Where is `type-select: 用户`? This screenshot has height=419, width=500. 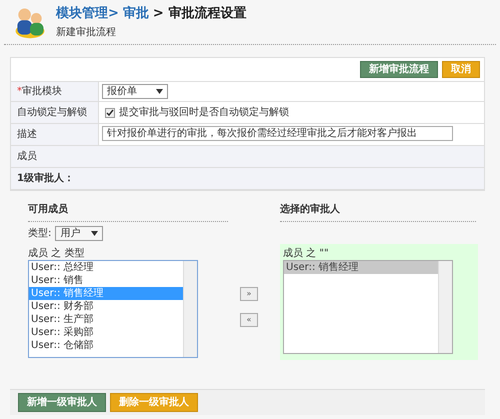
type-select: 用户 is located at coordinates (79, 233).